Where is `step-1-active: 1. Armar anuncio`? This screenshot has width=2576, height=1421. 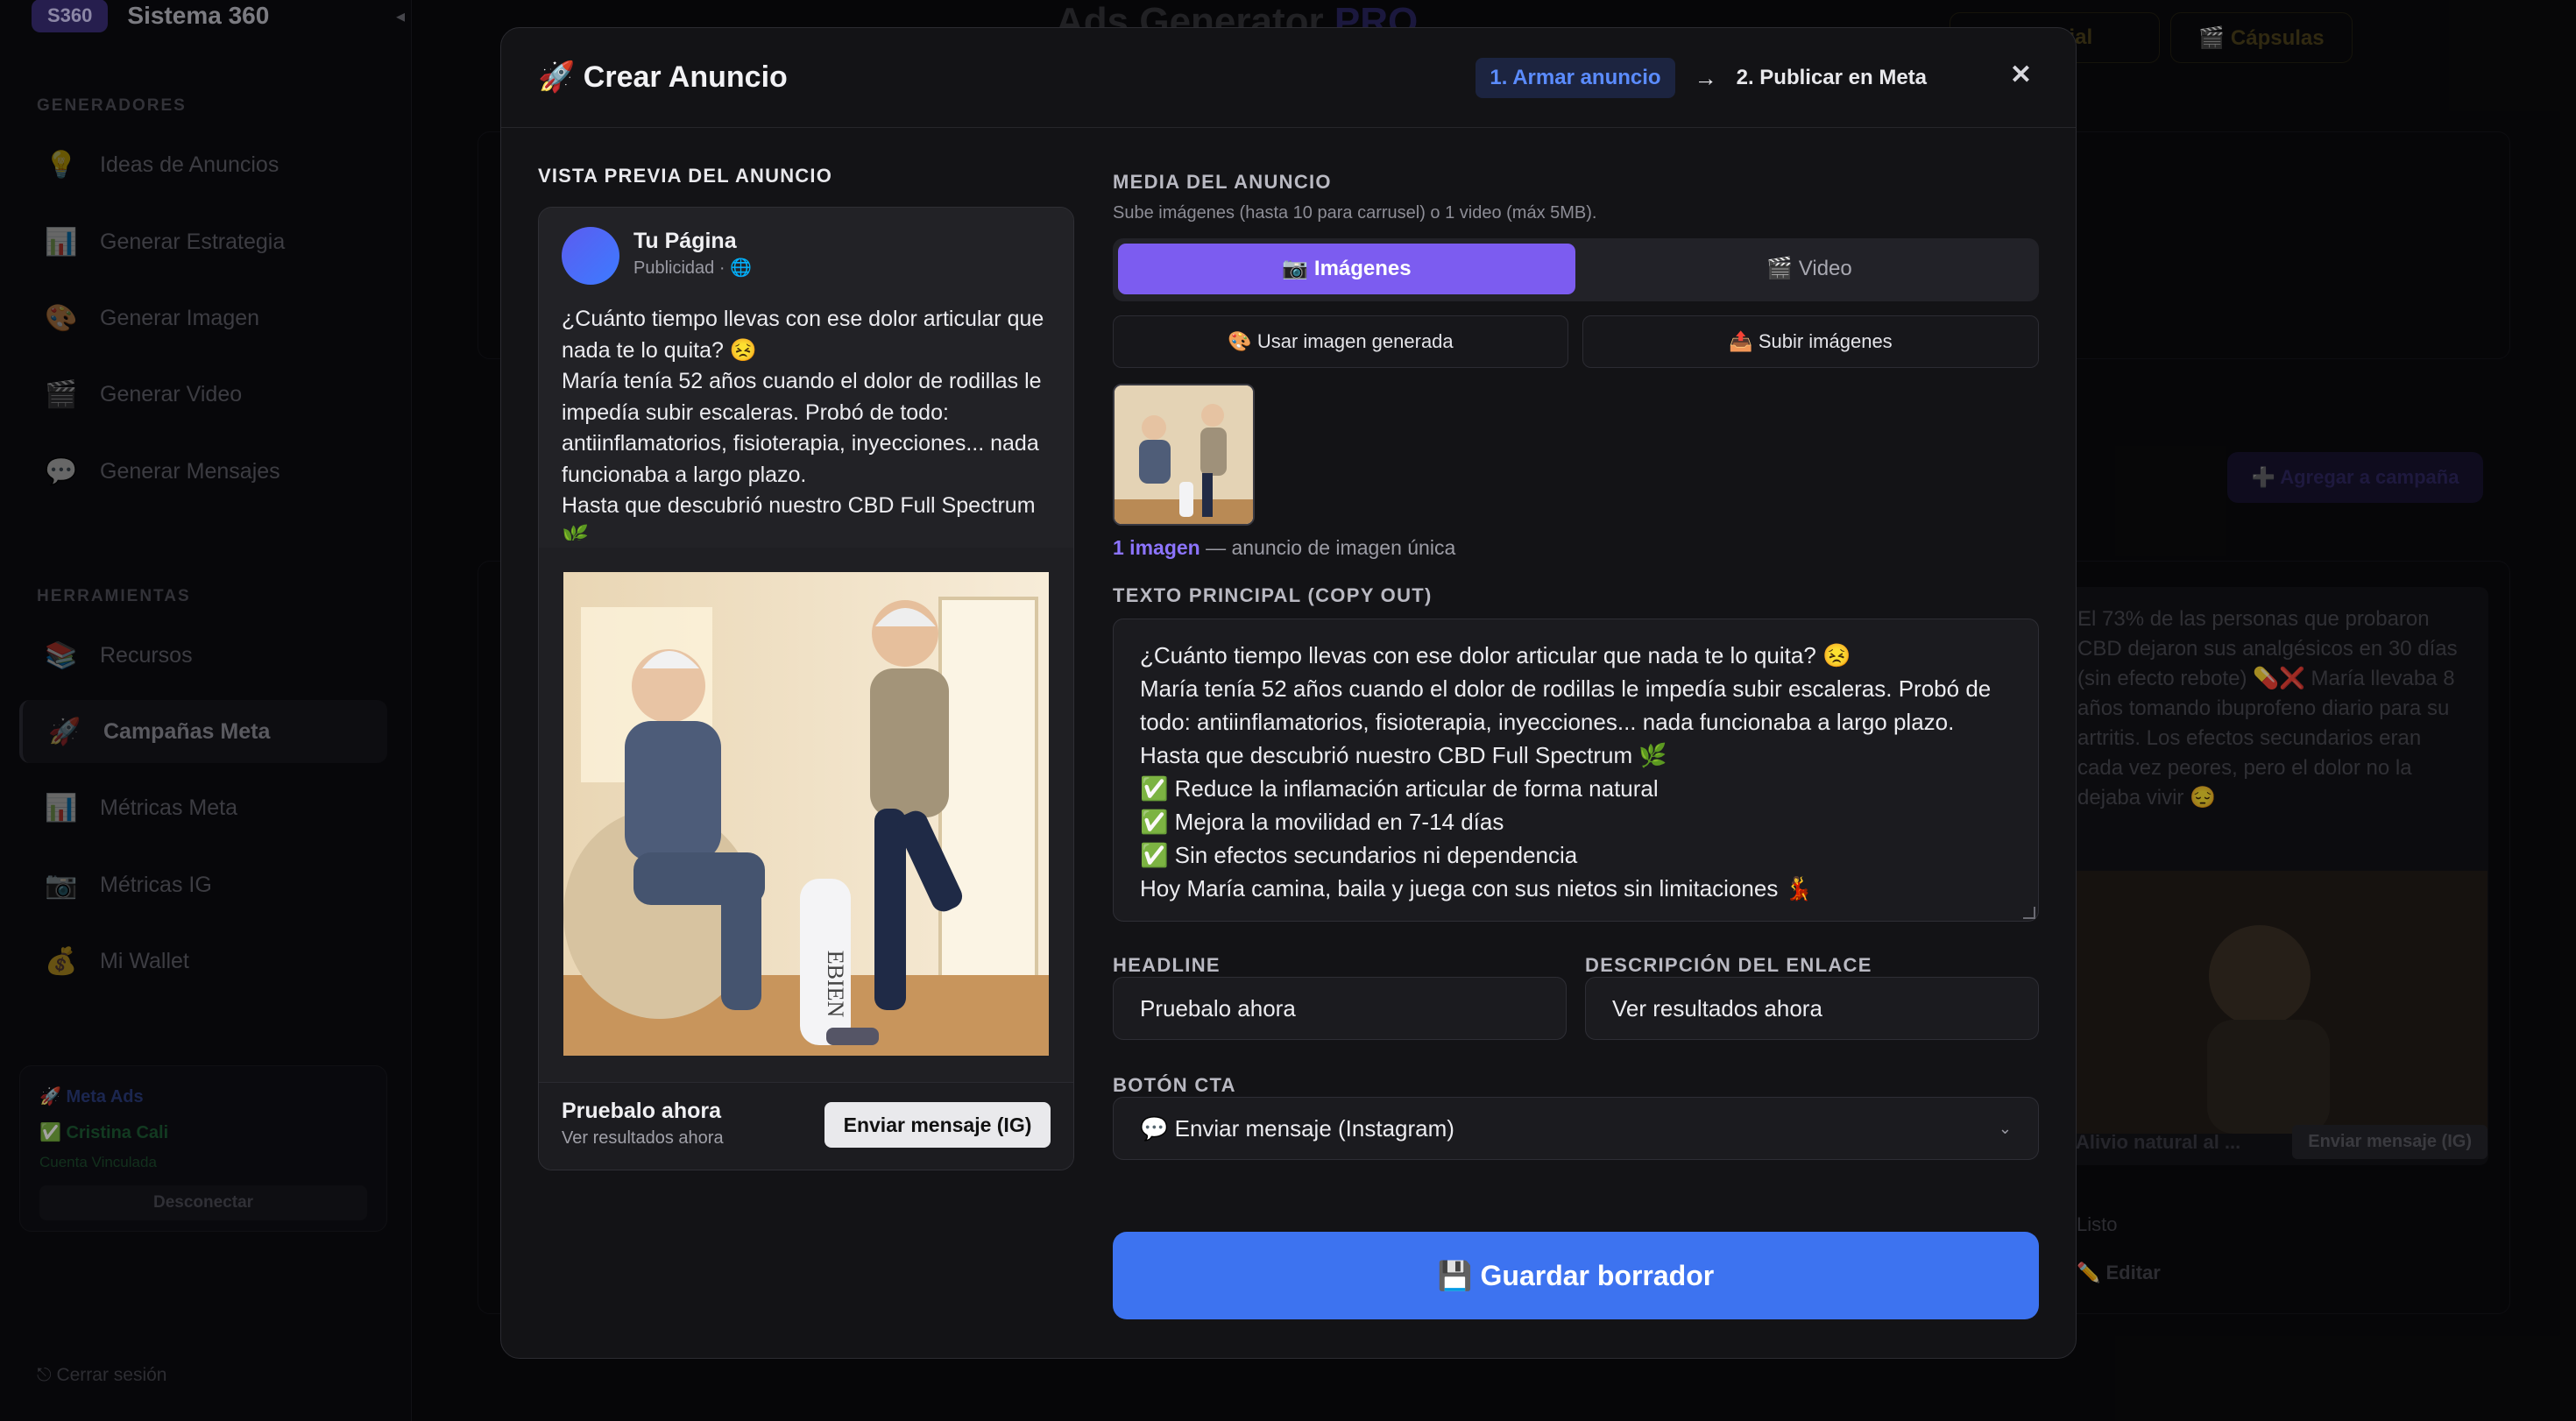 step-1-active: 1. Armar anuncio is located at coordinates (1575, 78).